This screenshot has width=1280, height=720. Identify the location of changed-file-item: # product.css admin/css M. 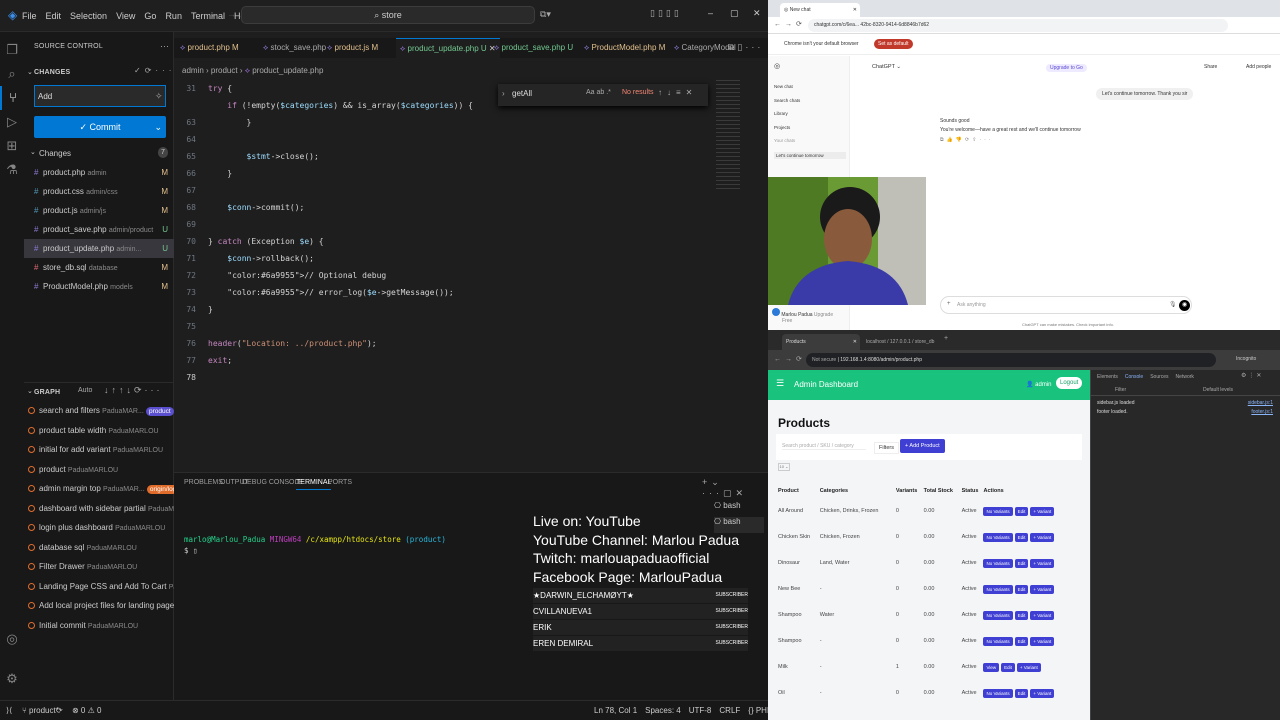
(99, 191).